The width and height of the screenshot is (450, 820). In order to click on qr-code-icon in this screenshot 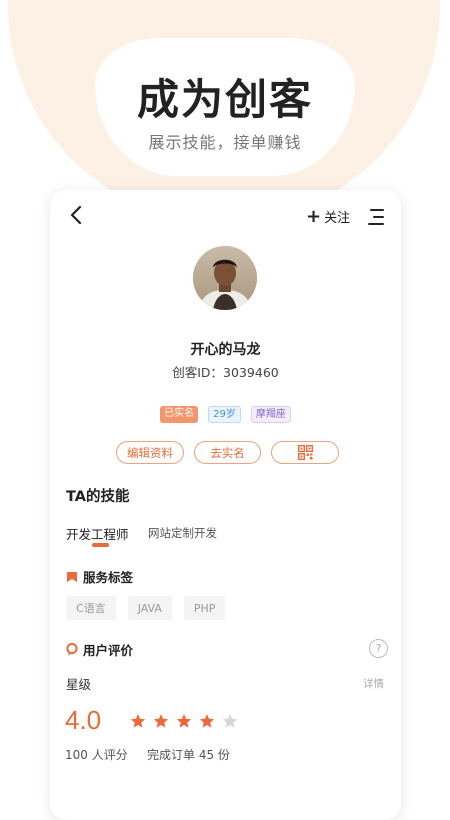, I will do `click(305, 452)`.